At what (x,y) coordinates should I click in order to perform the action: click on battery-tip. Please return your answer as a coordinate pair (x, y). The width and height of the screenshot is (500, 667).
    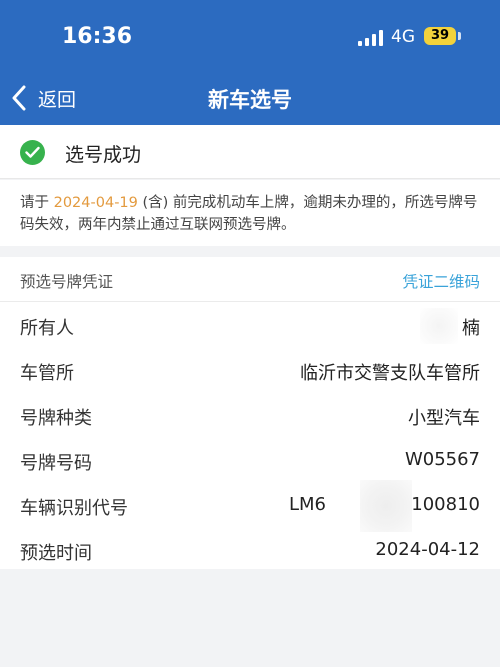
    Looking at the image, I should click on (459, 36).